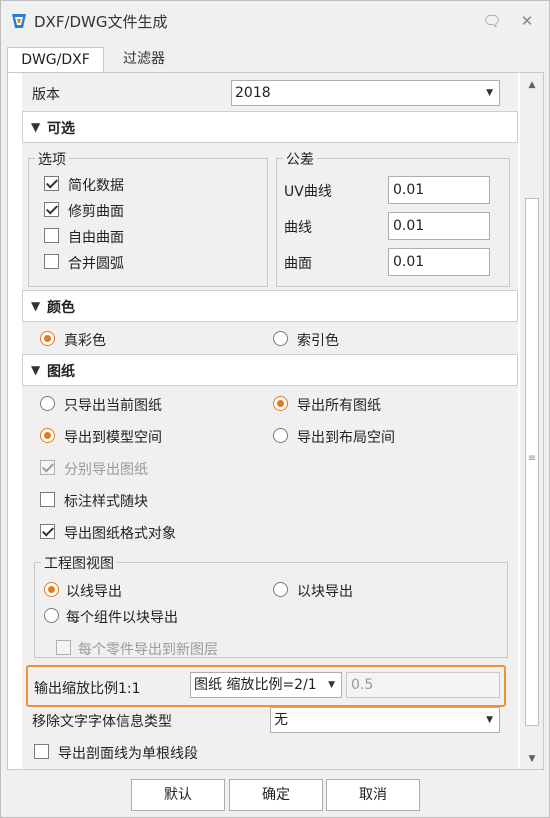 The image size is (550, 818). Describe the element at coordinates (281, 720) in the screenshot. I see `remove-font-info-value: 无` at that location.